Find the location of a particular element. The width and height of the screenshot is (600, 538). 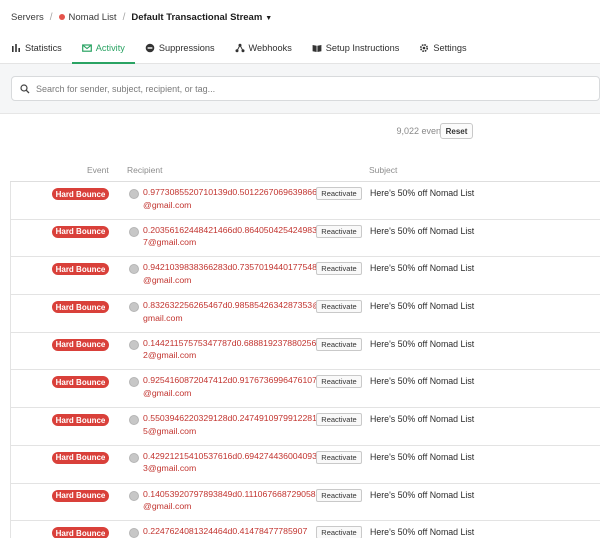

tab-label: Activity is located at coordinates (110, 47).